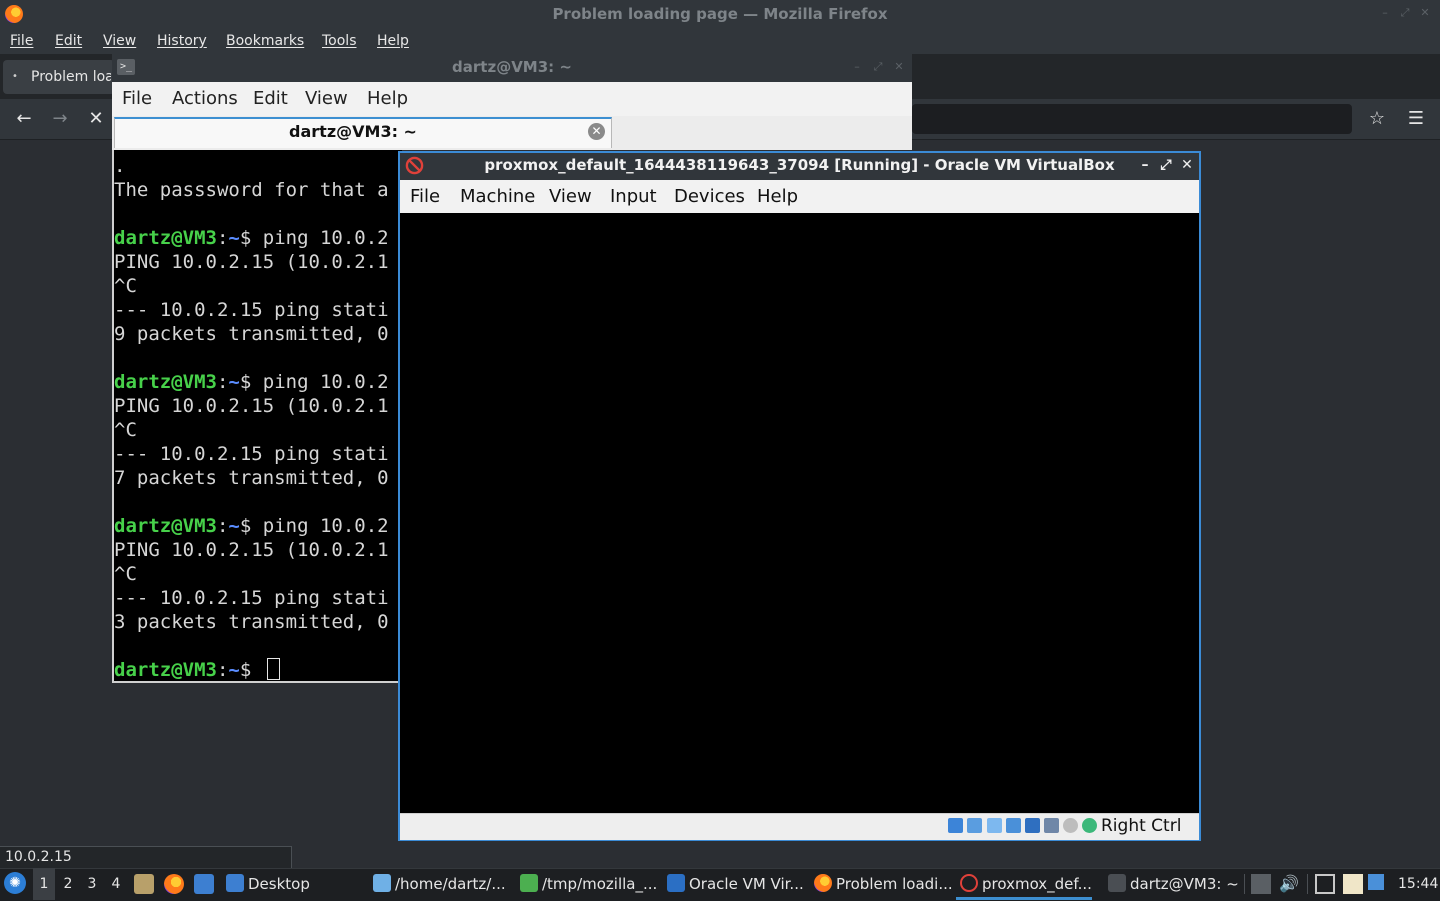 Image resolution: width=1440 pixels, height=901 pixels. Describe the element at coordinates (68, 884) in the screenshot. I see `workspace-2: 2` at that location.